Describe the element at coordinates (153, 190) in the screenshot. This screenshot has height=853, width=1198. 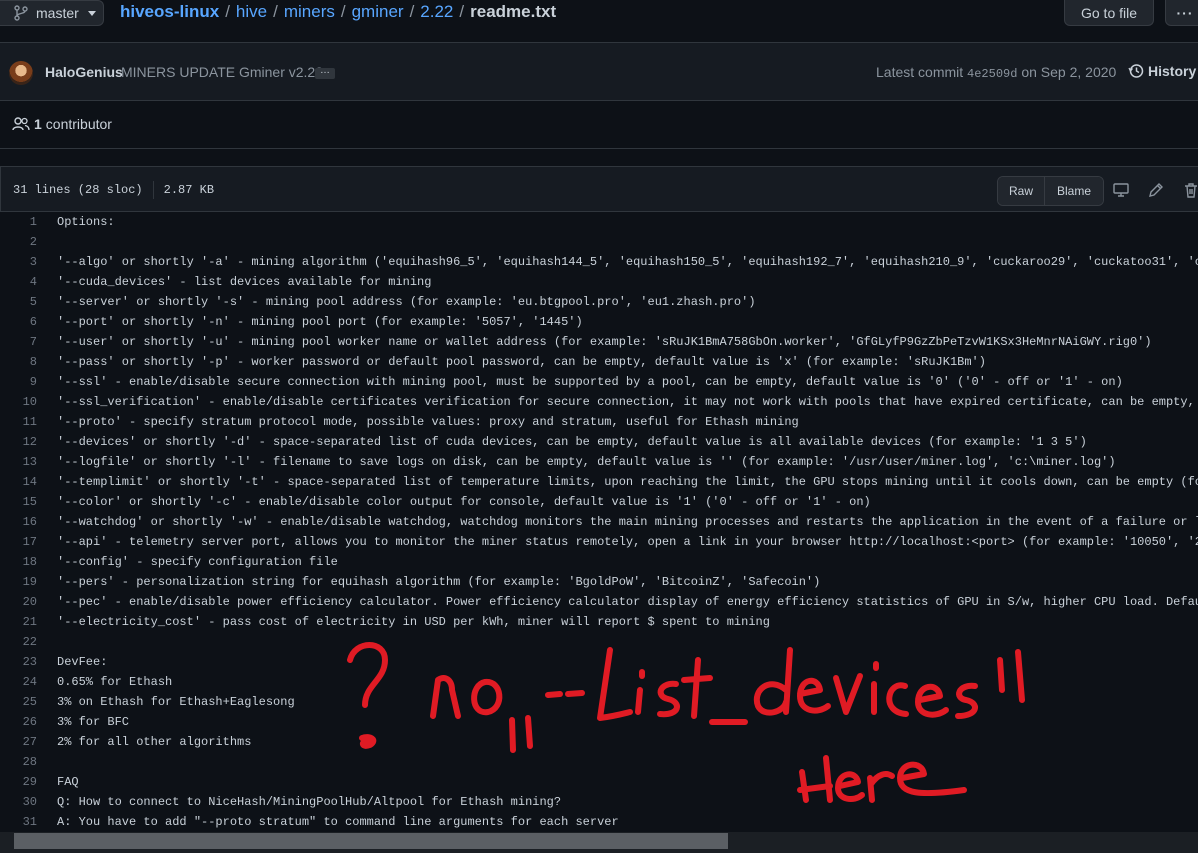
I see `divider` at that location.